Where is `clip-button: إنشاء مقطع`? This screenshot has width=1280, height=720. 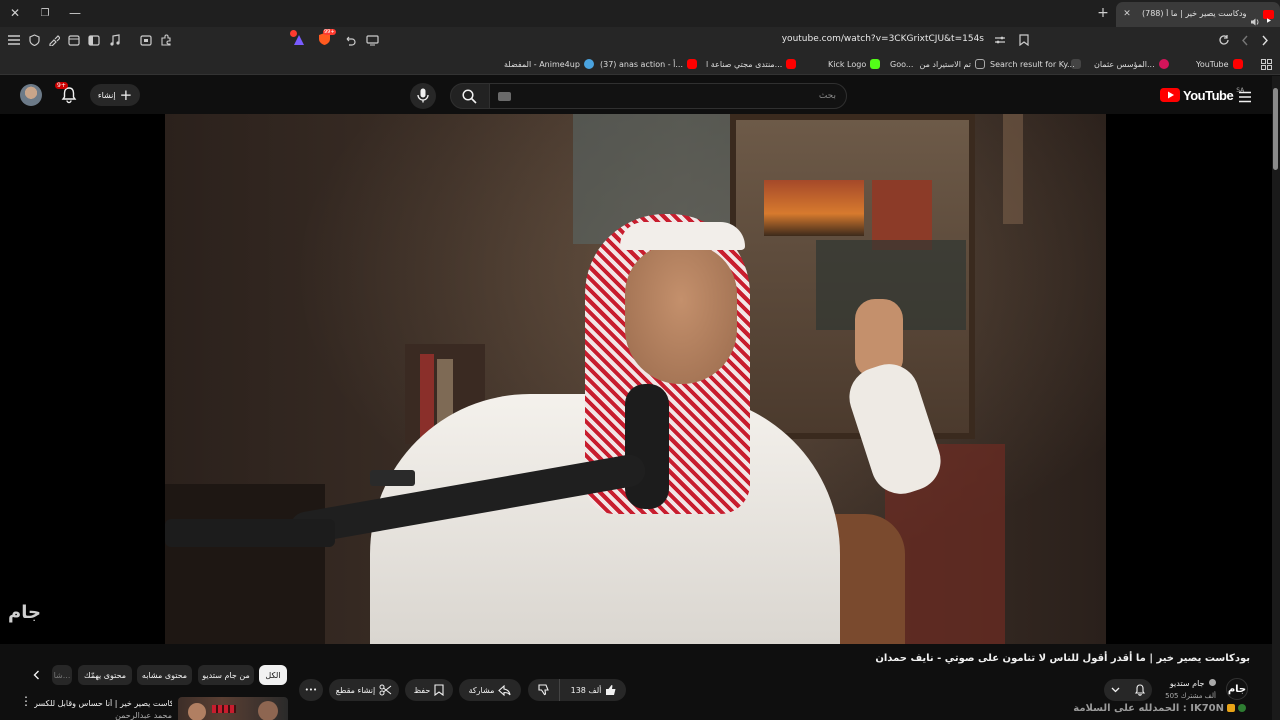 clip-button: إنشاء مقطع is located at coordinates (364, 690).